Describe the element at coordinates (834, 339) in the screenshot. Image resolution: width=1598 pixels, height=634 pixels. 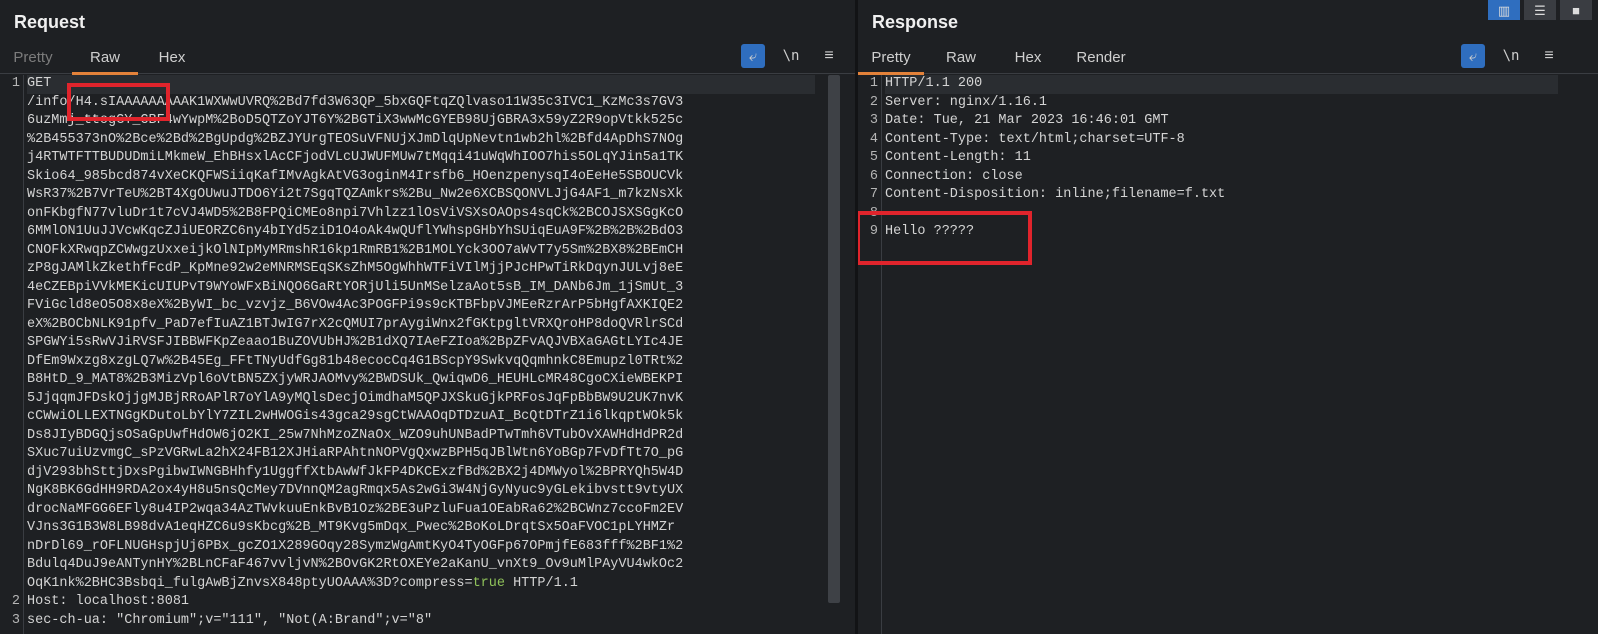
I see `request-scrollbar` at that location.